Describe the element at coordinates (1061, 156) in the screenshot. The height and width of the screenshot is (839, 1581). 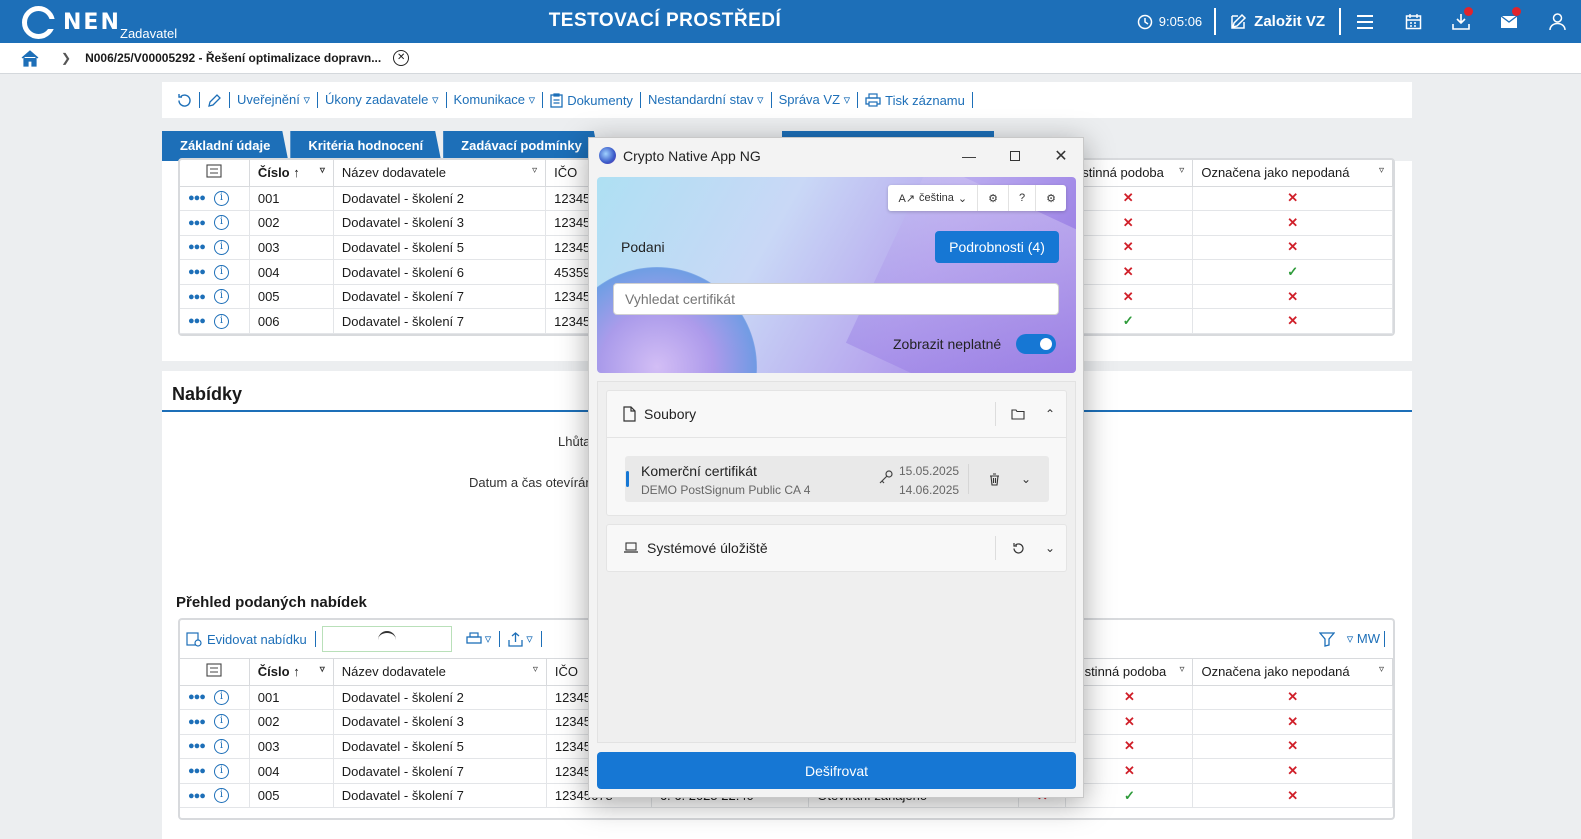
I see `close-button: ✕` at that location.